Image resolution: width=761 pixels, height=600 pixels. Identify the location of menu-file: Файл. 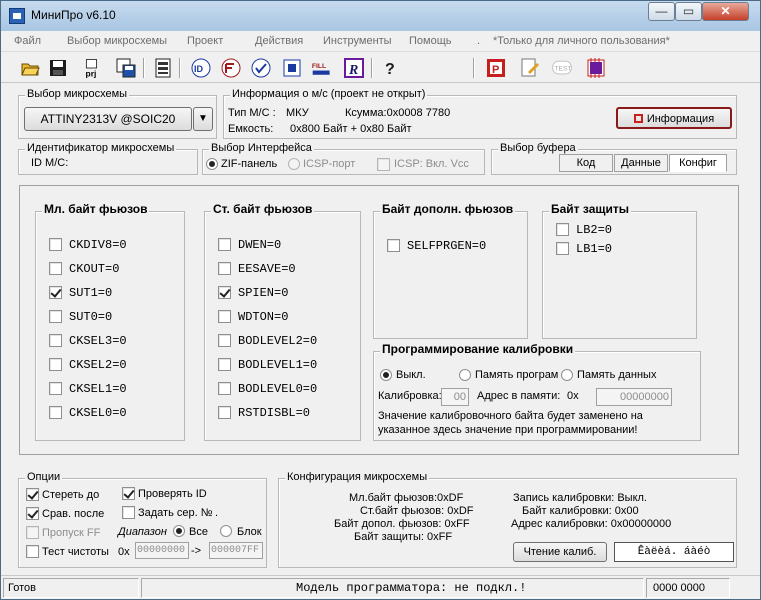
(27, 41).